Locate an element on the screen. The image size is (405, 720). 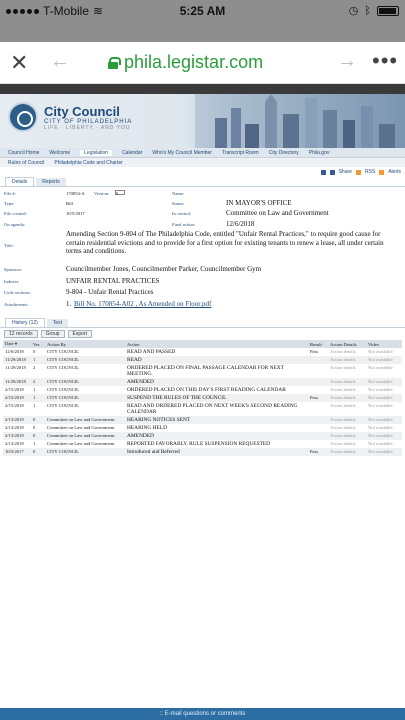
back-arrow-icon: ← is located at coordinates (60, 61).